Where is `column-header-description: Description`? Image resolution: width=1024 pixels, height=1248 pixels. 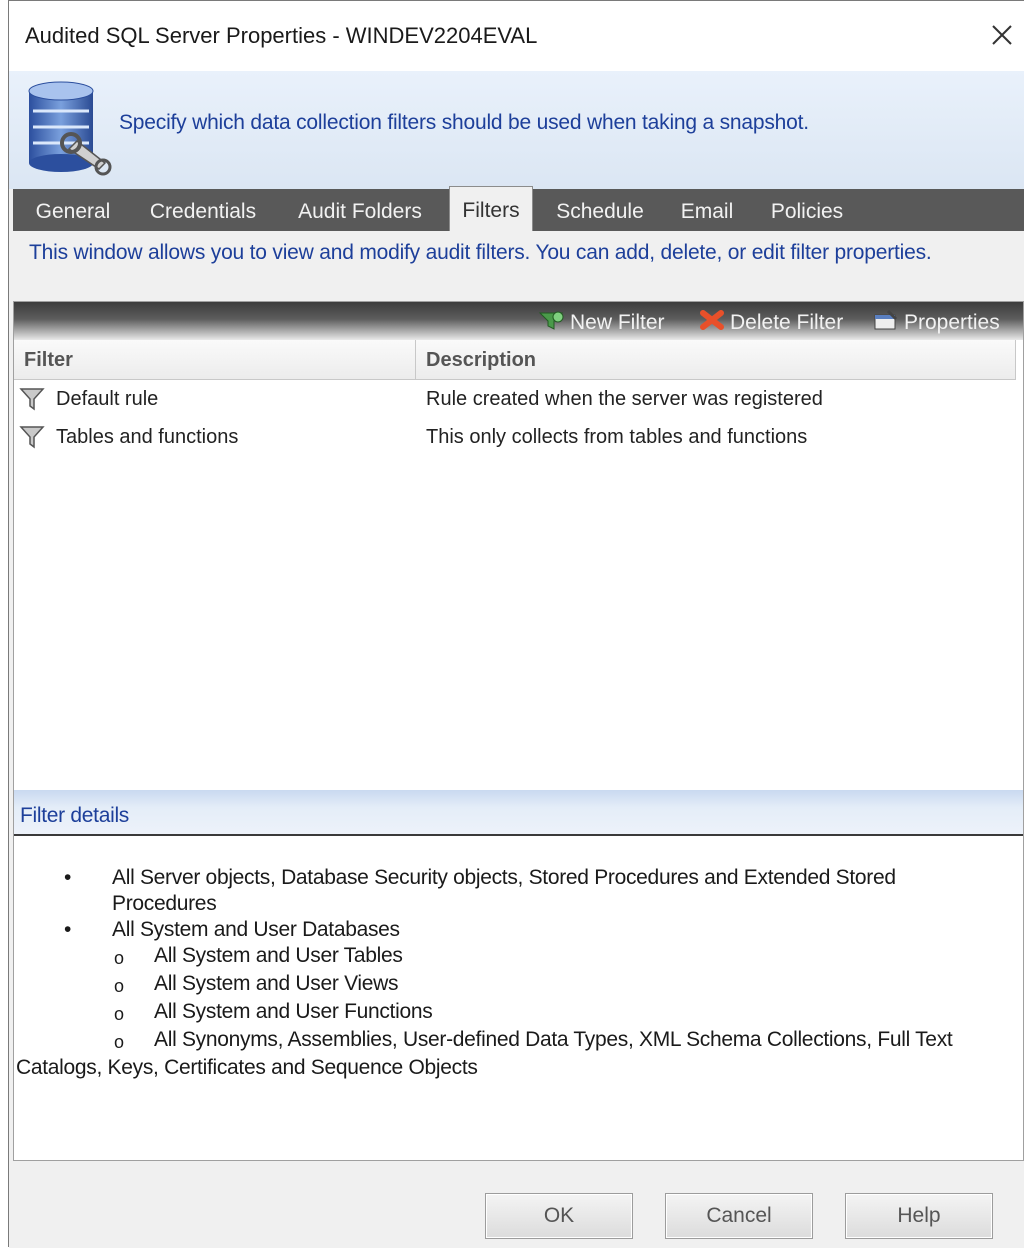
column-header-description: Description is located at coordinates (716, 360).